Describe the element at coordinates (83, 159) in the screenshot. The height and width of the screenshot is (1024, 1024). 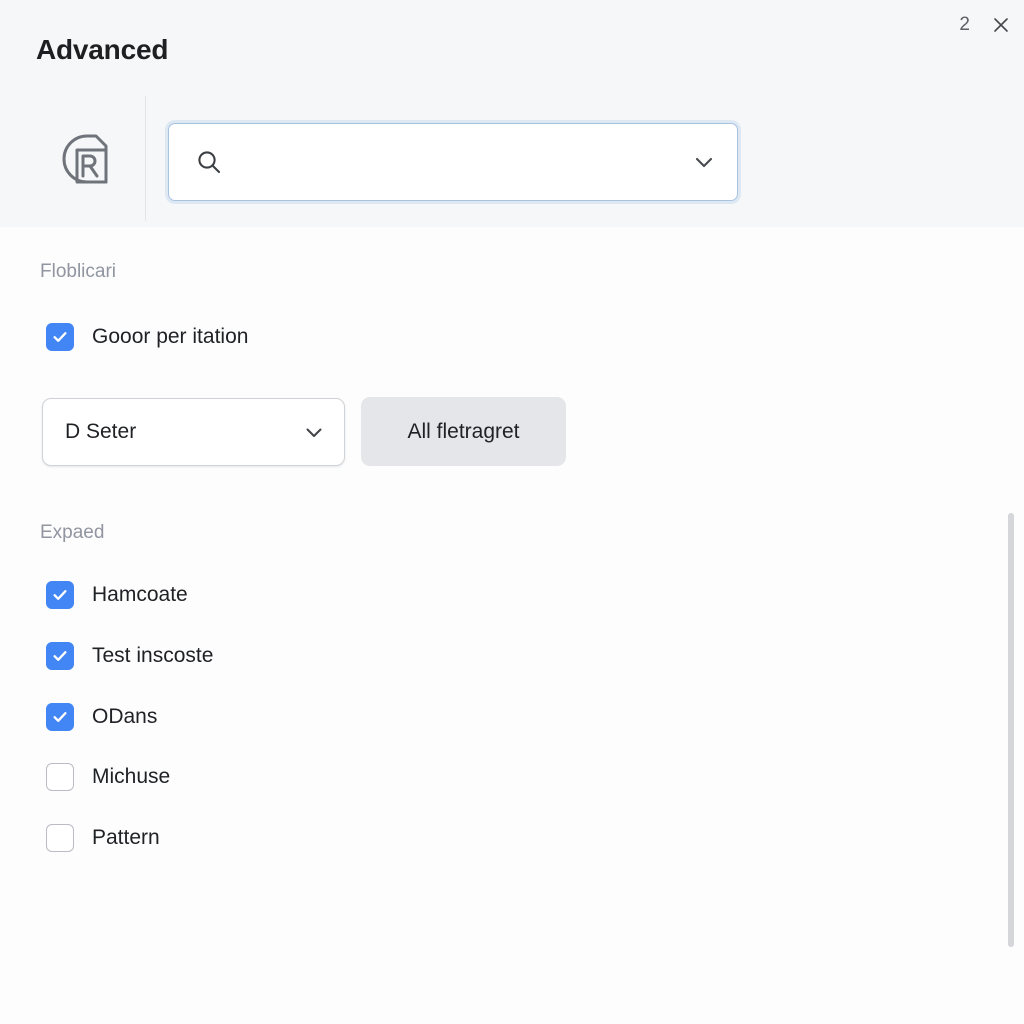
I see `document-r-icon` at that location.